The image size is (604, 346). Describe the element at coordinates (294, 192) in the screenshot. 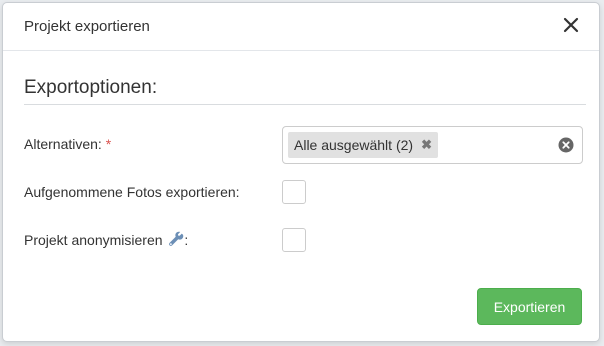

I see `export-photos-checkbox` at that location.